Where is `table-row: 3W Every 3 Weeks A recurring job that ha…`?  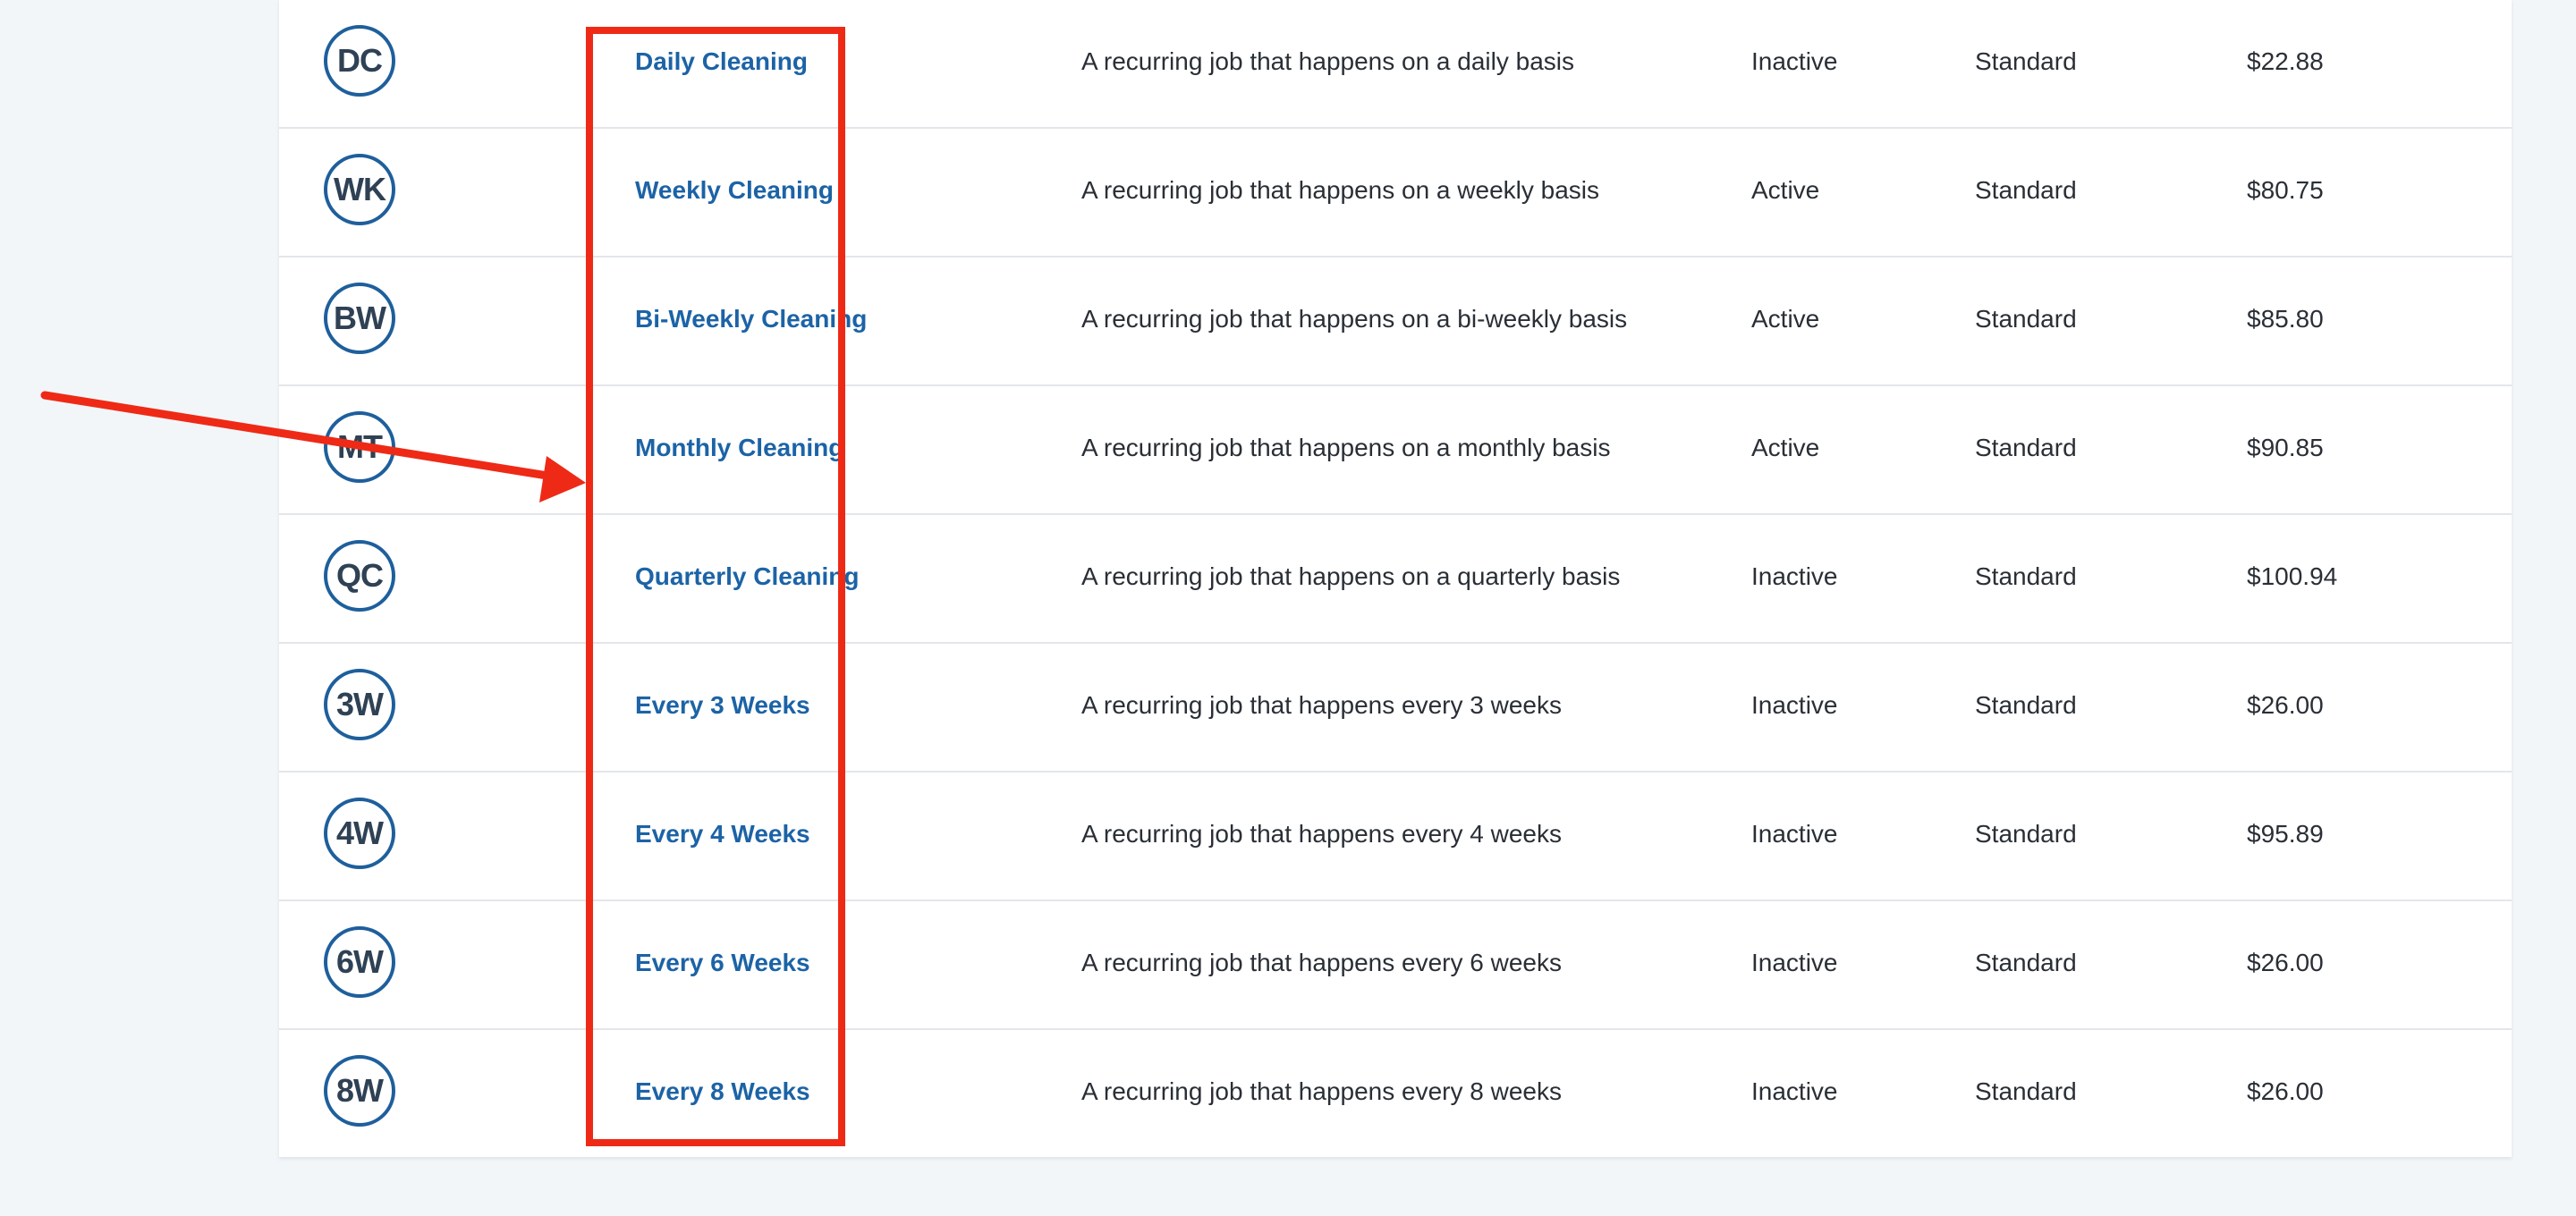
table-row: 3W Every 3 Weeks A recurring job that ha… is located at coordinates (1395, 709).